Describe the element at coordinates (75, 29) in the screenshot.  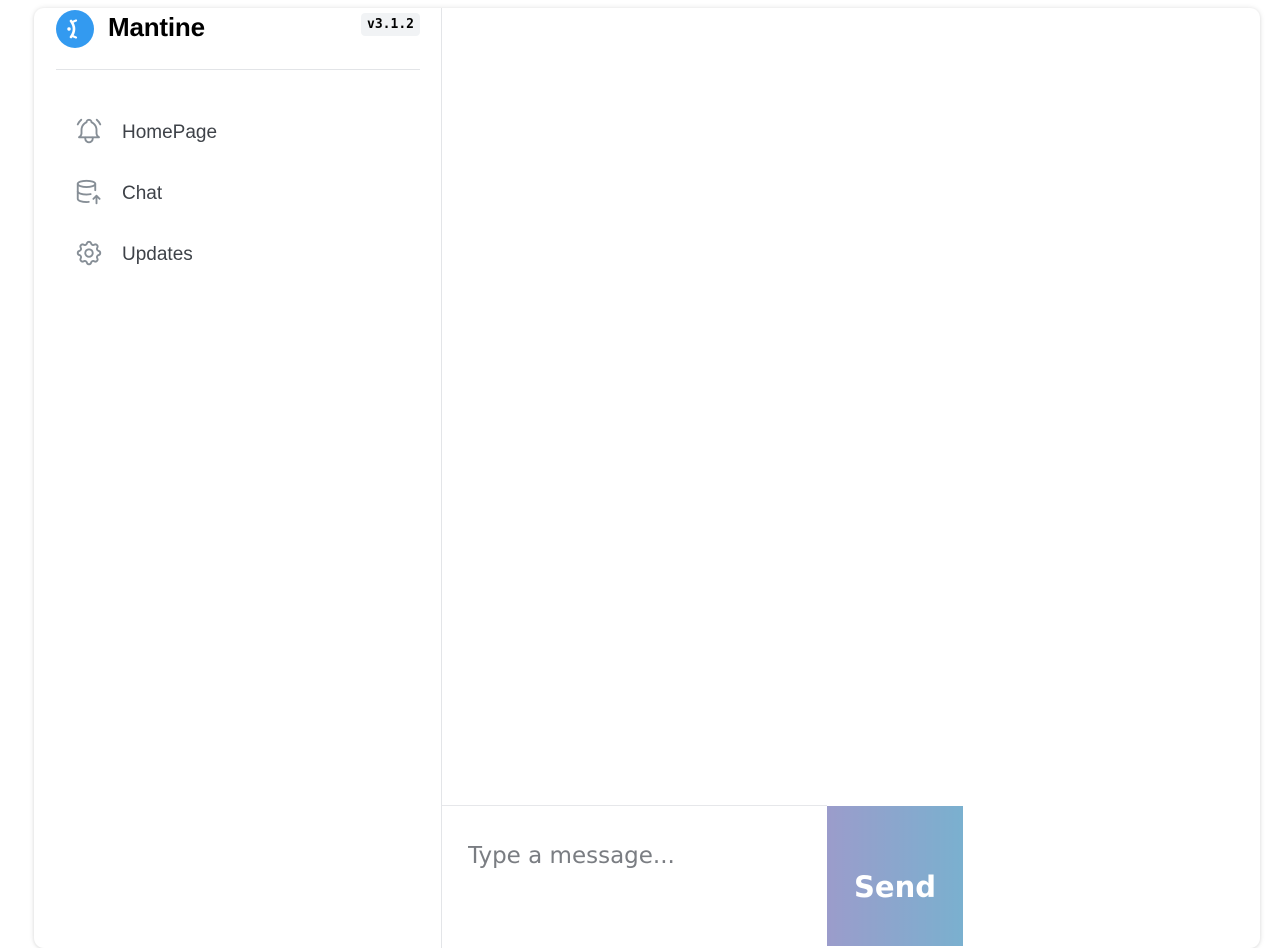
I see `mantine-logo-icon` at that location.